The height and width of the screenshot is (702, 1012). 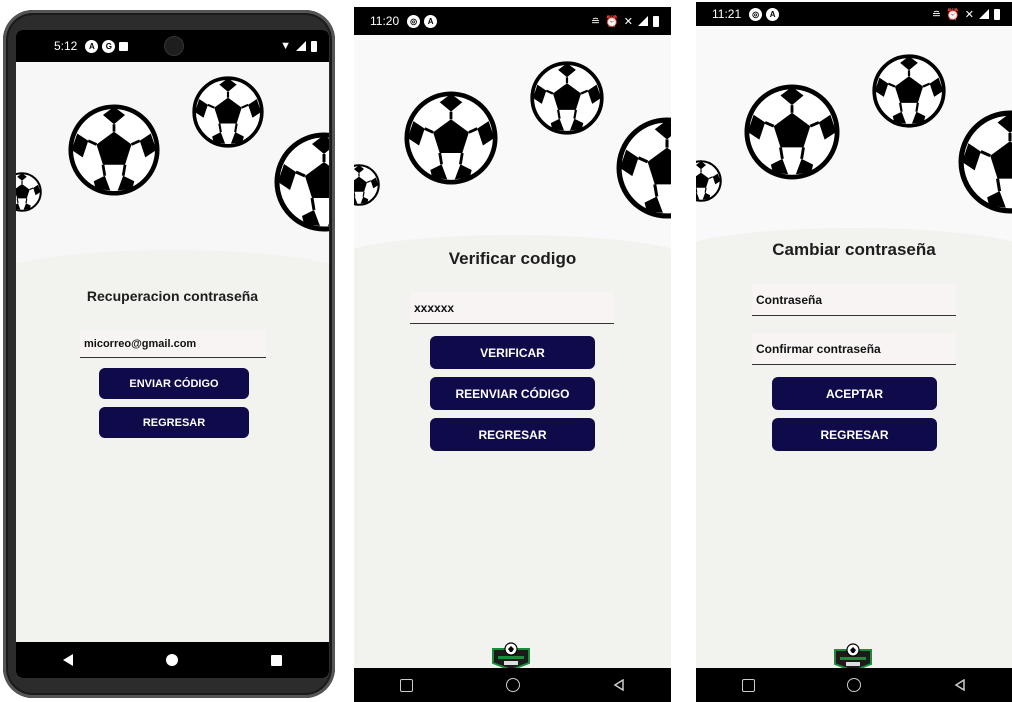 What do you see at coordinates (173, 344) in the screenshot?
I see `email-input: micorreo@gmail.com` at bounding box center [173, 344].